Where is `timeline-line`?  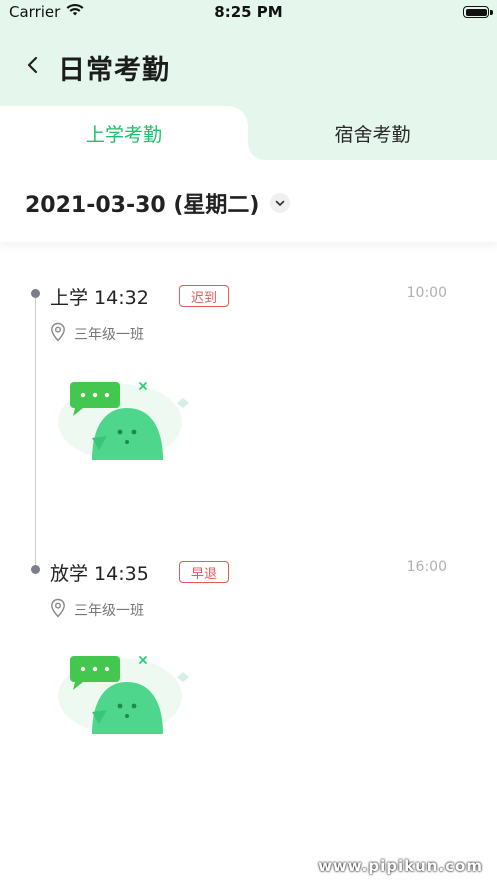
timeline-line is located at coordinates (35, 431).